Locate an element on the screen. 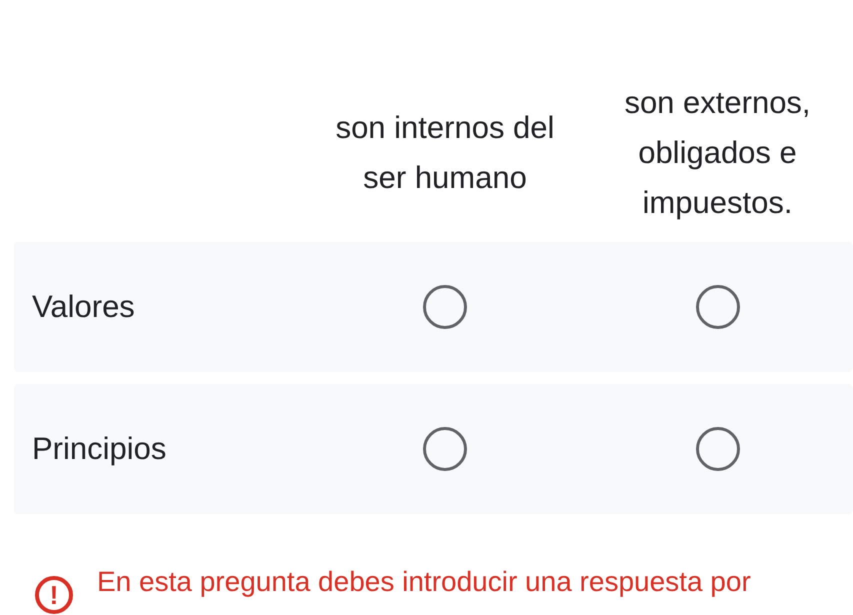 The image size is (853, 615). row-label: Principios is located at coordinates (99, 449).